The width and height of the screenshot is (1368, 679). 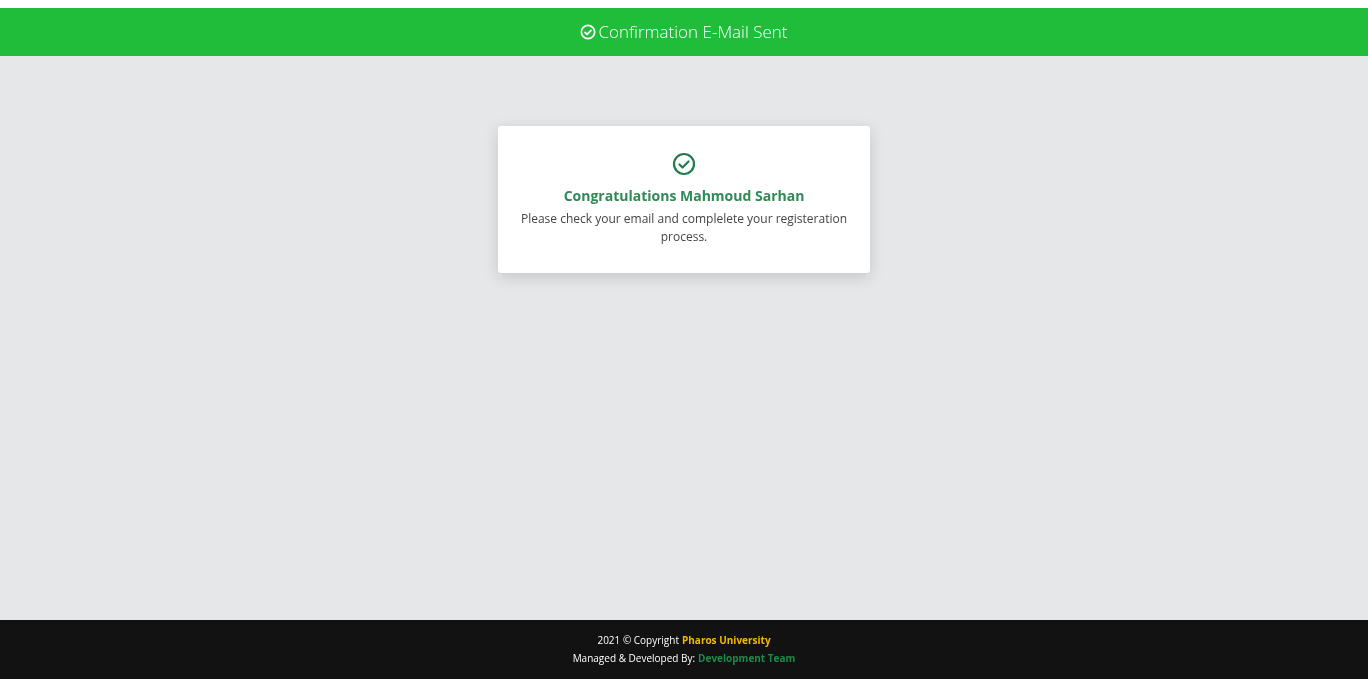 I want to click on credit-text: Managed & Developed By:, so click(x=634, y=658).